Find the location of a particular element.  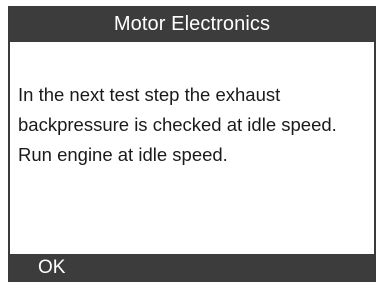

title-bar: Motor Electronics is located at coordinates (192, 24).